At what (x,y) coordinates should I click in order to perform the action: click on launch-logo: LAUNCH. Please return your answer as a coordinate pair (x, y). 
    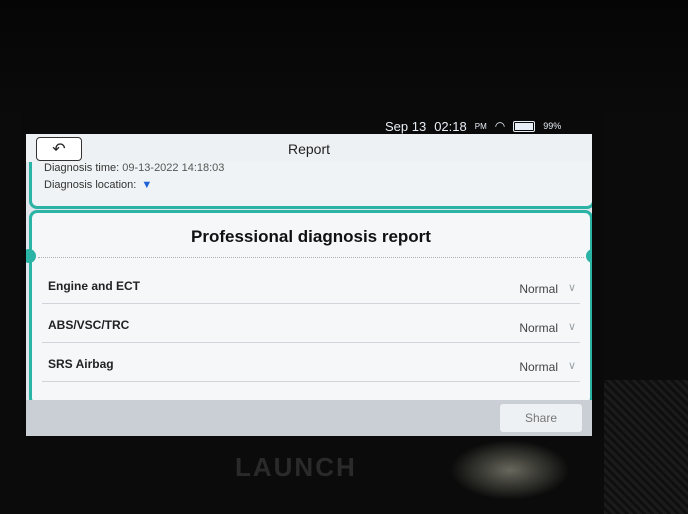
    Looking at the image, I should click on (296, 467).